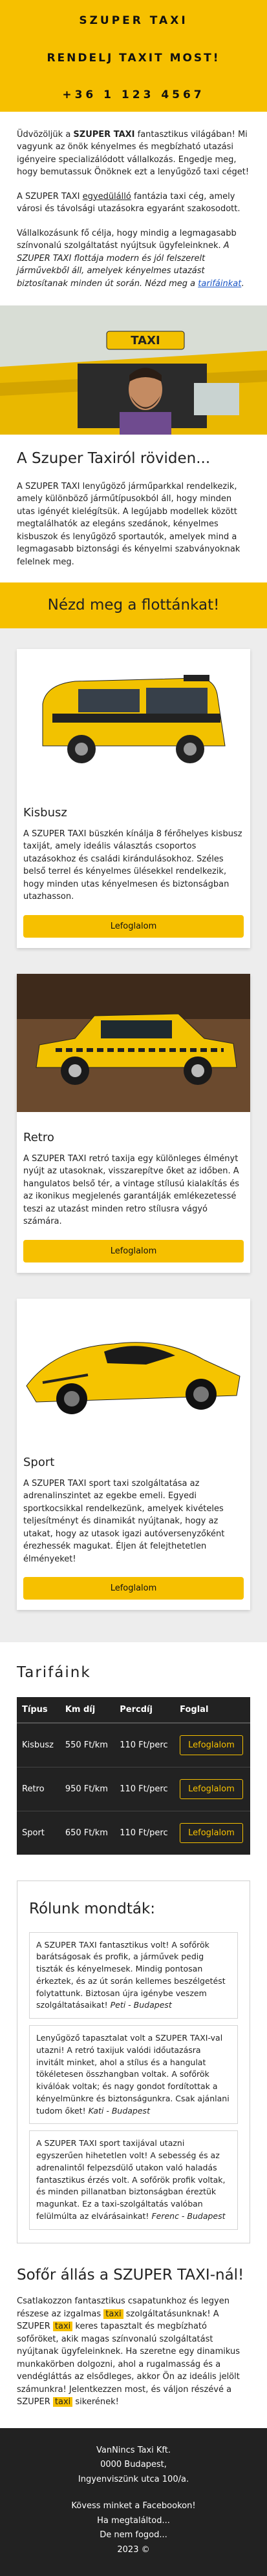  Describe the element at coordinates (133, 2479) in the screenshot. I see `footer-street: Ingyenviszünk utca 100/a.` at that location.